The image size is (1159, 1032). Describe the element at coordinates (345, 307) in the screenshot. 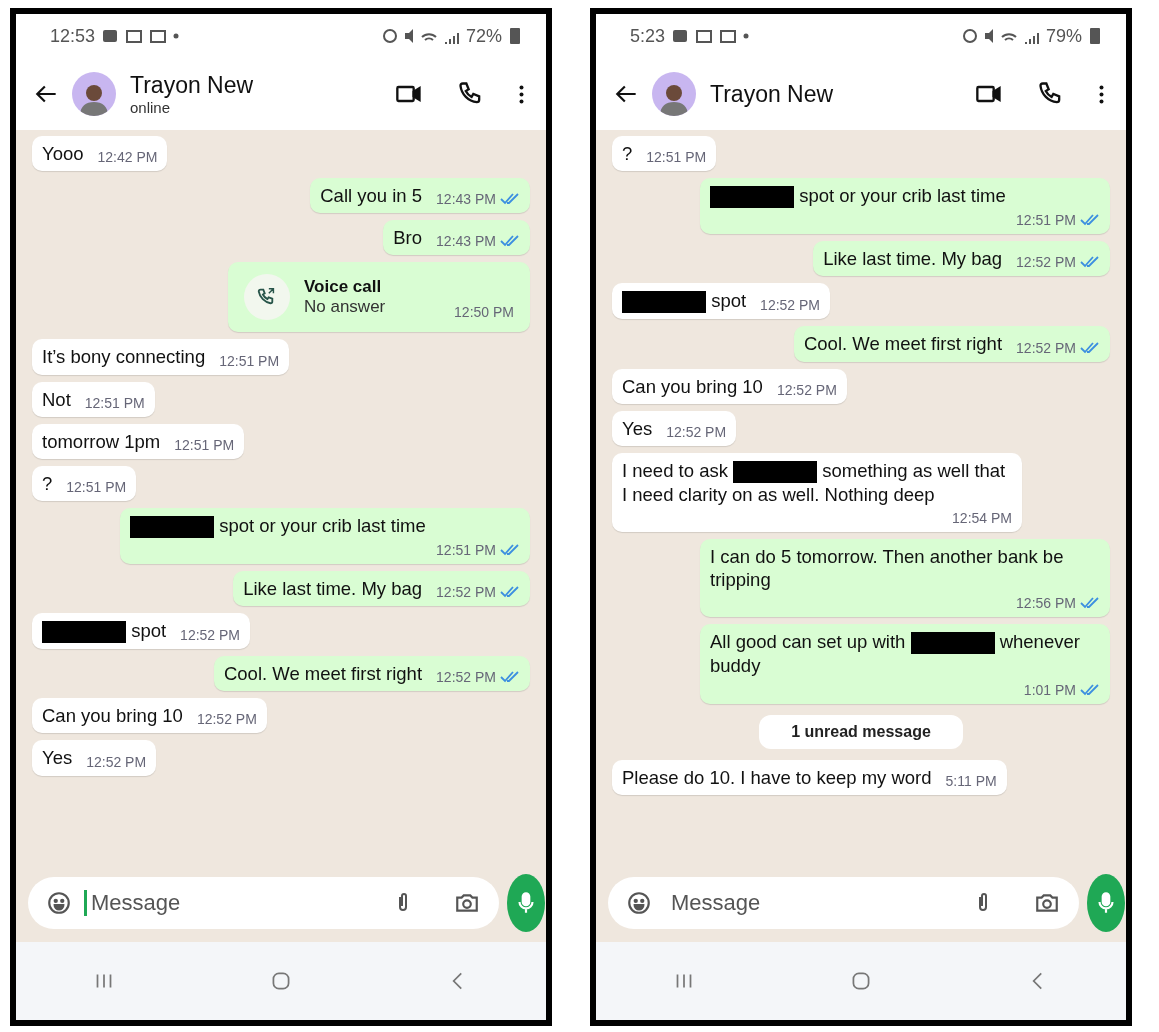

I see `call-status: No answer` at that location.